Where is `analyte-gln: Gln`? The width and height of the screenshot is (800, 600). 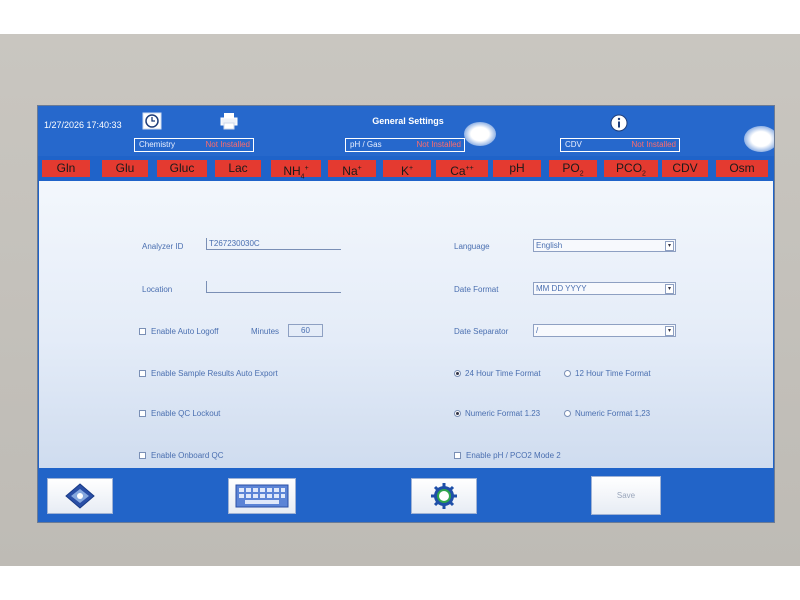 analyte-gln: Gln is located at coordinates (66, 168).